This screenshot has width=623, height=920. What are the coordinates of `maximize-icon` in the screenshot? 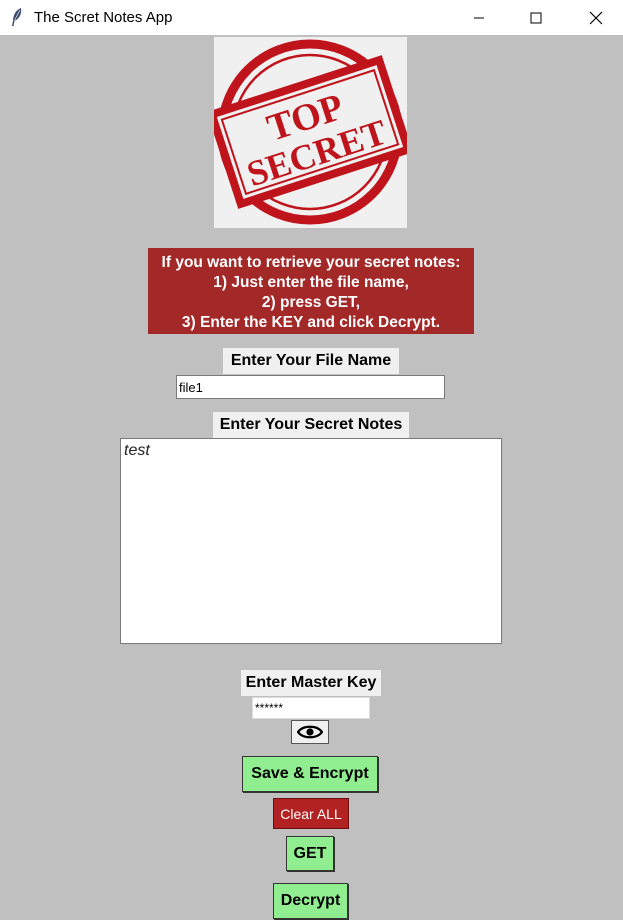 It's located at (536, 17).